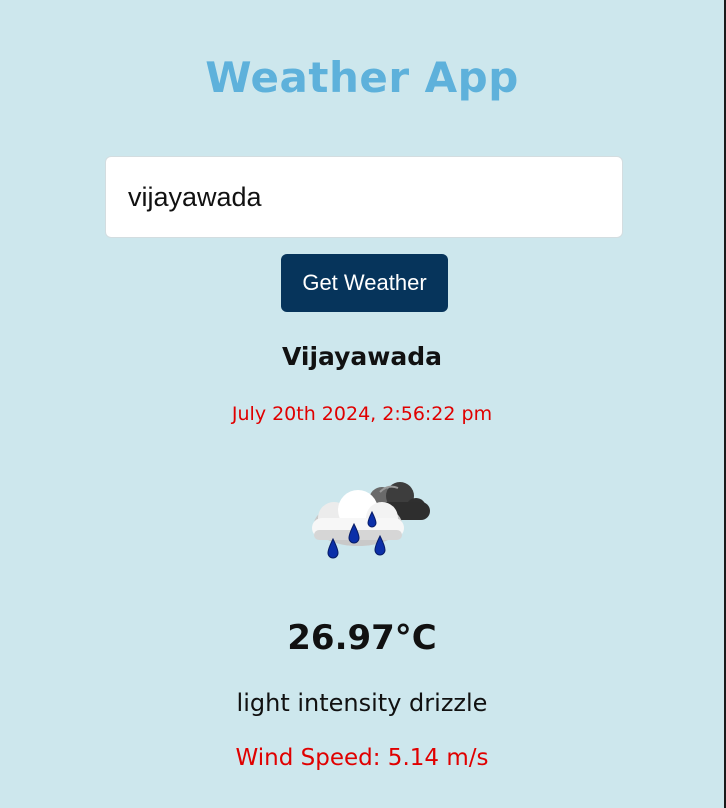  What do you see at coordinates (364, 283) in the screenshot?
I see `get-weather-button: Get Weather` at bounding box center [364, 283].